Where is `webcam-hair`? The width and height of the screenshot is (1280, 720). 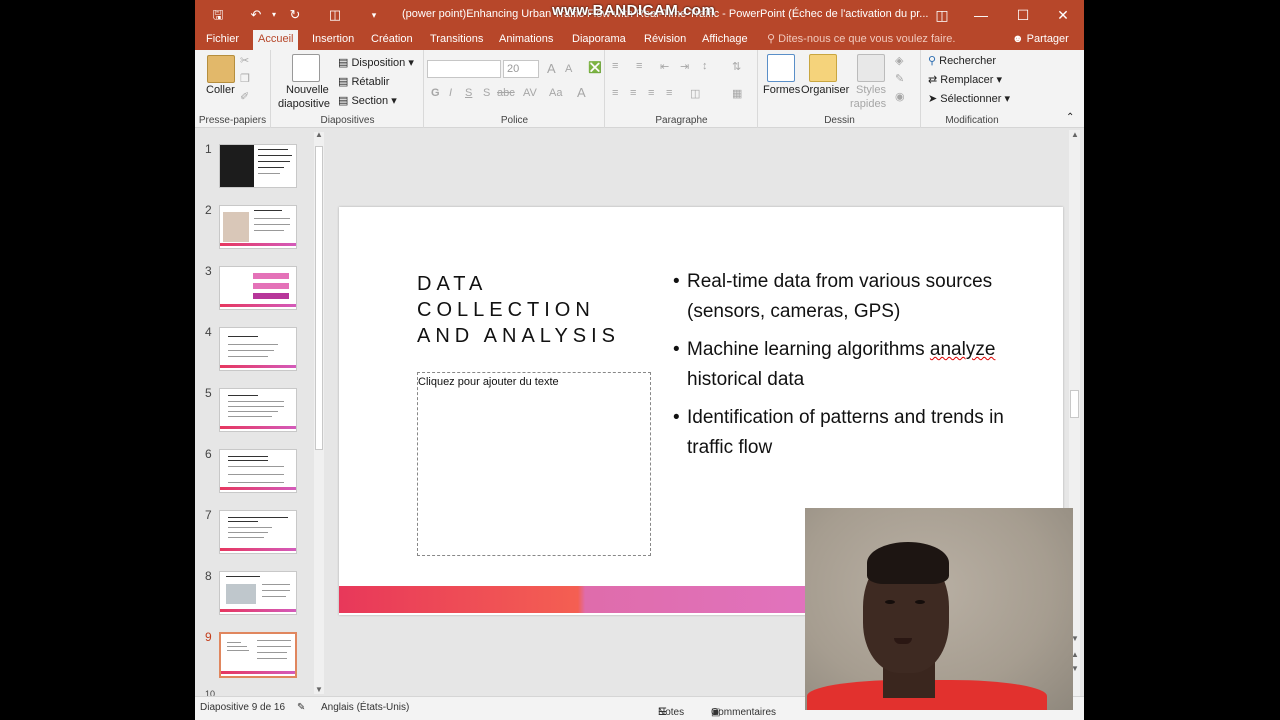 webcam-hair is located at coordinates (908, 563).